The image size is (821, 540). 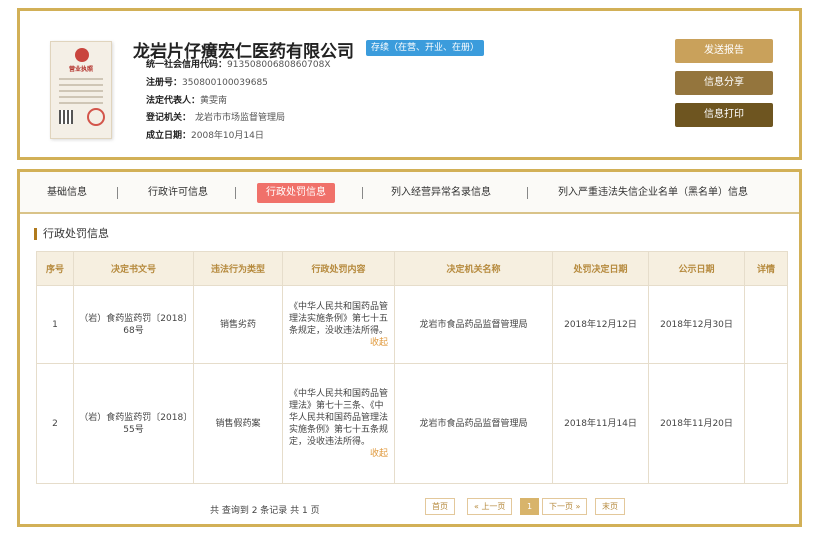 What do you see at coordinates (600, 423) in the screenshot?
I see `decision-date: 2018年11月14日` at bounding box center [600, 423].